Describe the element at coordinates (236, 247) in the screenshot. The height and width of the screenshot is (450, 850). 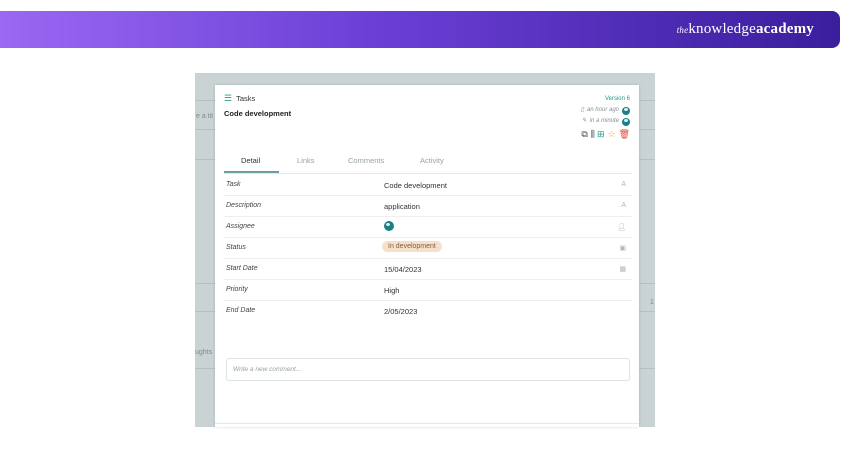
I see `field-label: Status` at that location.